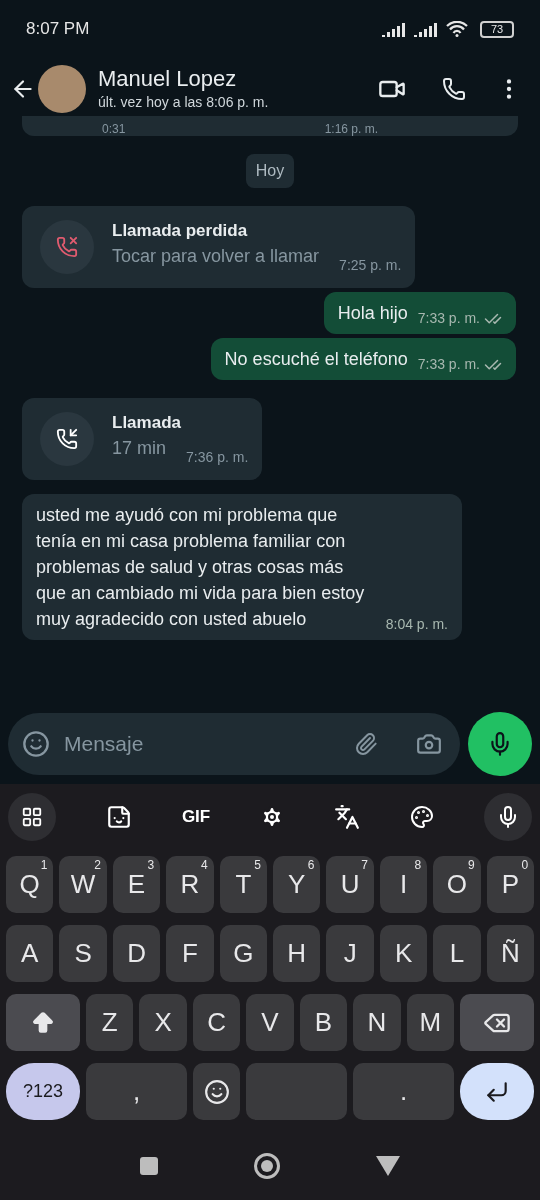 The height and width of the screenshot is (1200, 540). What do you see at coordinates (457, 953) in the screenshot?
I see `keyboard-key: L` at bounding box center [457, 953].